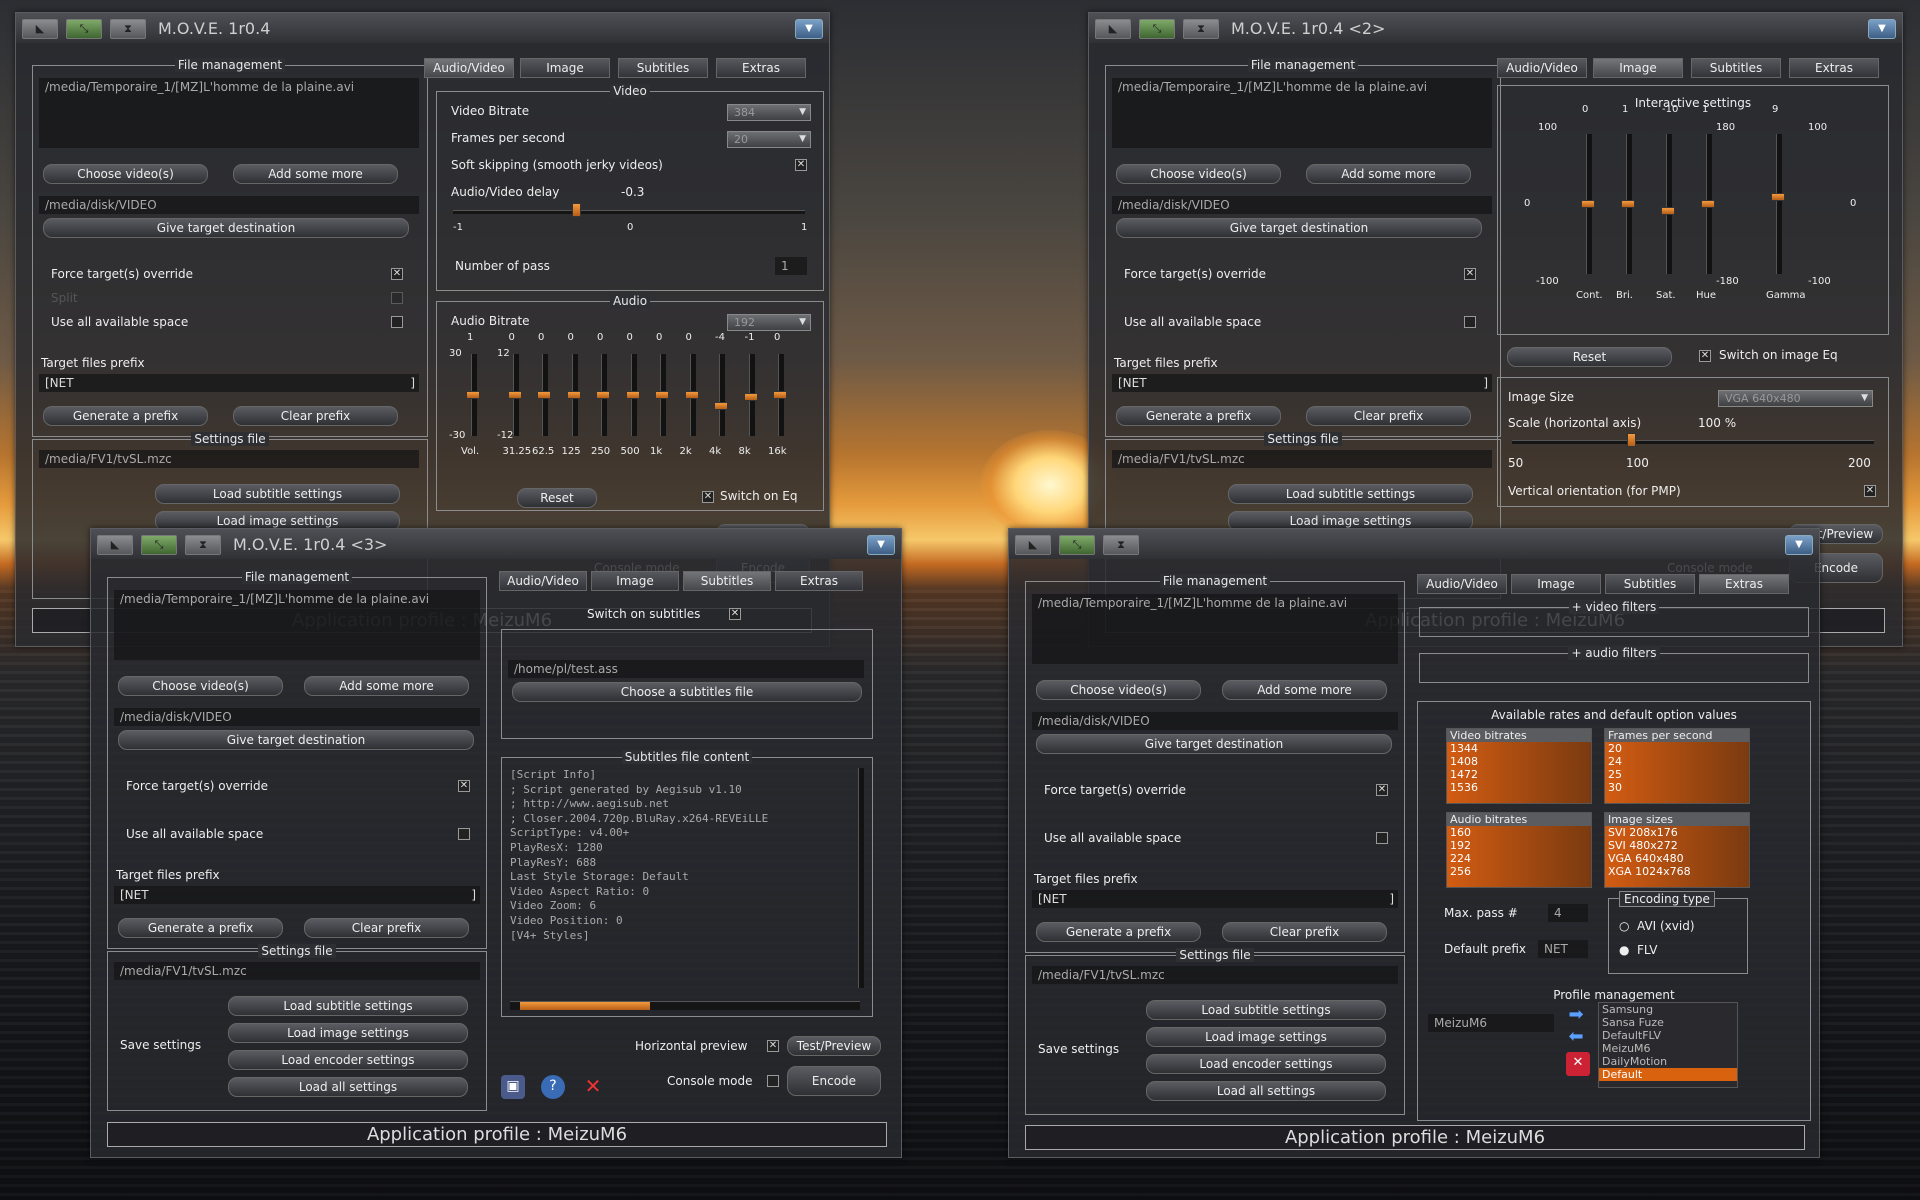 This screenshot has height=1200, width=1920. Describe the element at coordinates (1648, 858) in the screenshot. I see `list-item: VGA 640x480` at that location.